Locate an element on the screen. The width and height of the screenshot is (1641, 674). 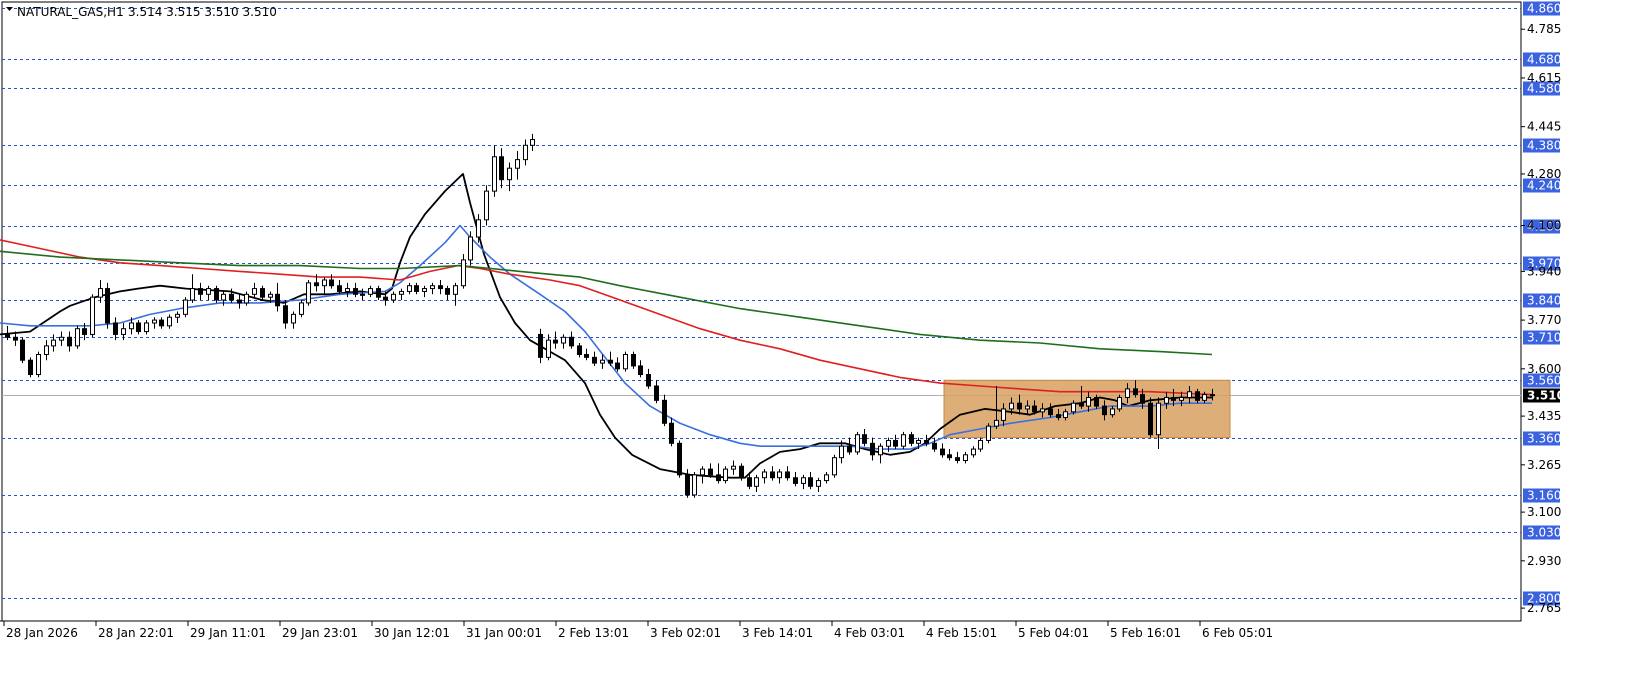
level-badge-label: 3.360 is located at coordinates (1544, 439).